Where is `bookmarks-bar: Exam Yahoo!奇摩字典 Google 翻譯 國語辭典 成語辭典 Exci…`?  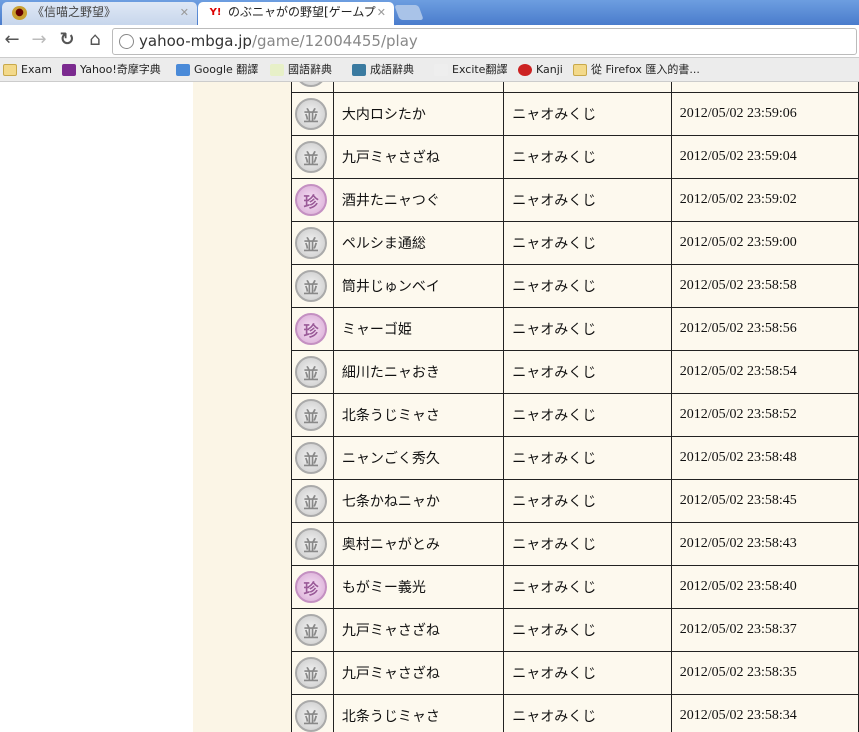 bookmarks-bar: Exam Yahoo!奇摩字典 Google 翻譯 國語辭典 成語辭典 Exci… is located at coordinates (429, 70).